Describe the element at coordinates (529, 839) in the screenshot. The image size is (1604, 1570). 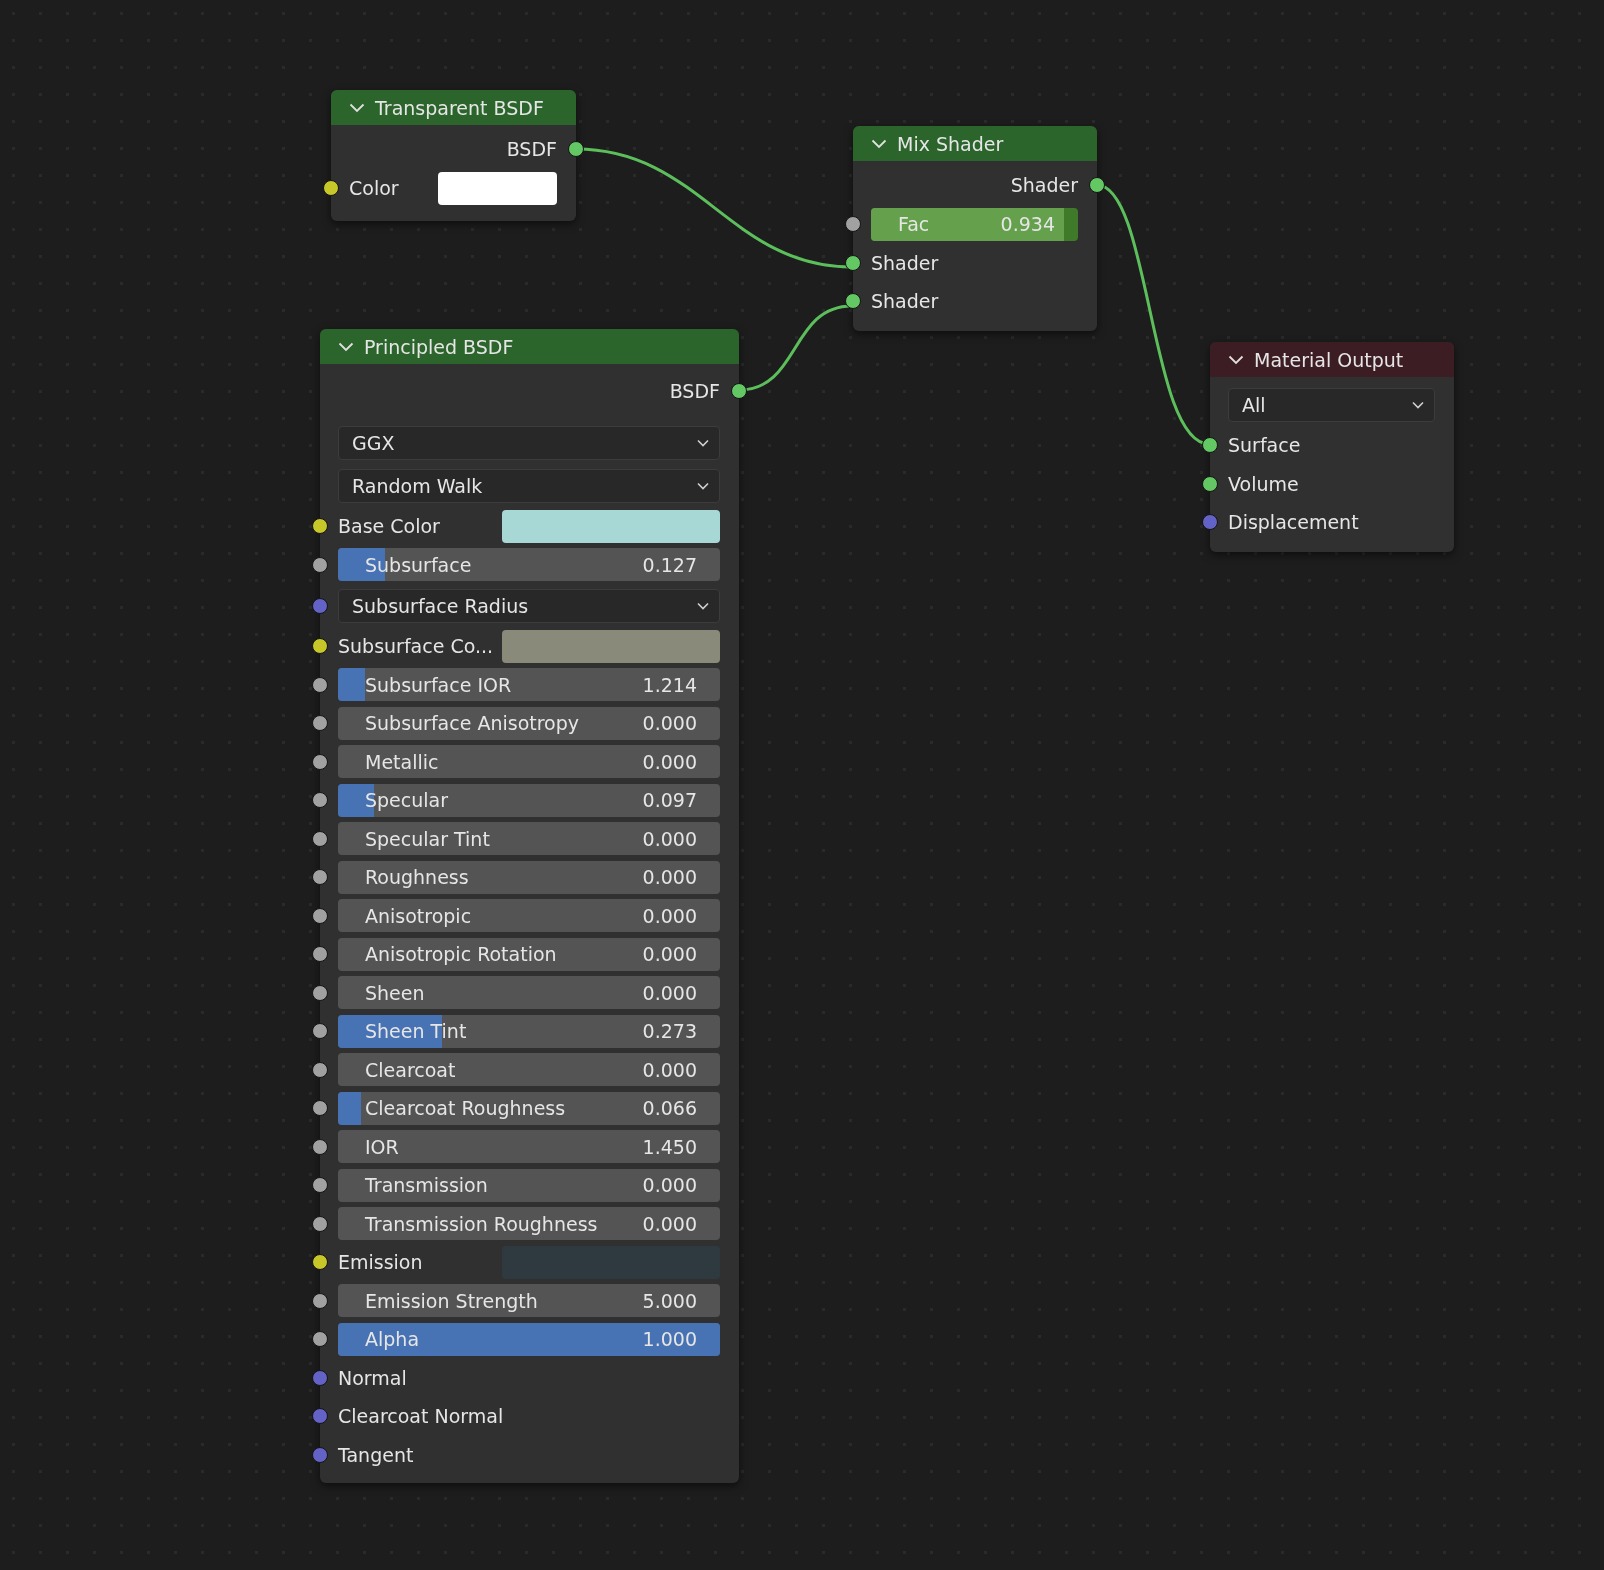
I see `value-slider: Specular Tint 0.000` at that location.